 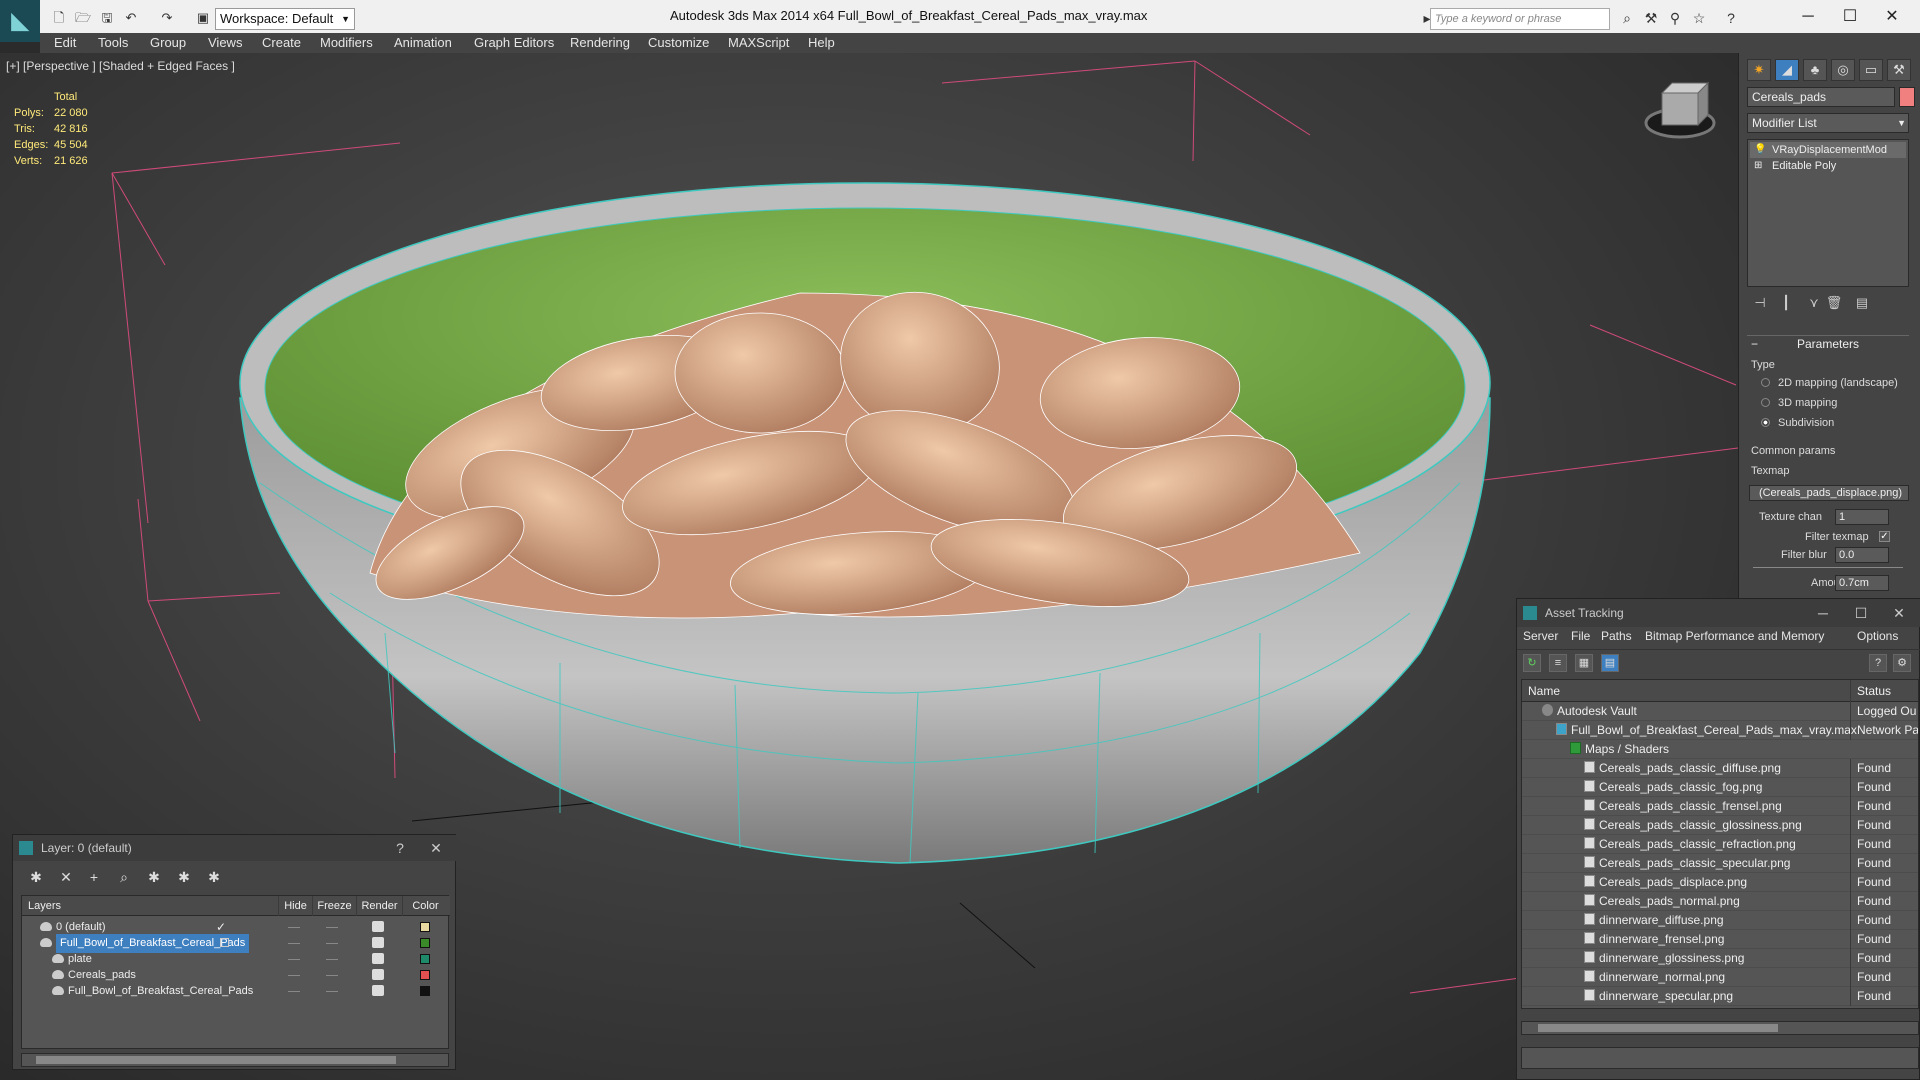 What do you see at coordinates (334, 906) in the screenshot?
I see `column-freeze: Freeze` at bounding box center [334, 906].